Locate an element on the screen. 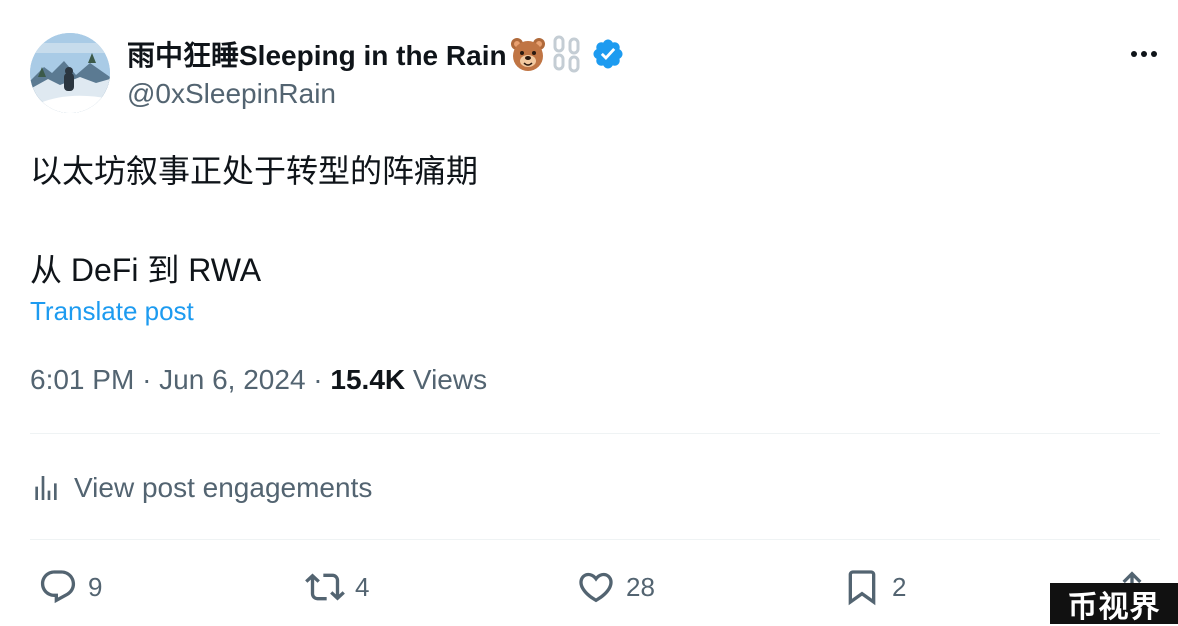 The image size is (1178, 626). avatar is located at coordinates (70, 73).